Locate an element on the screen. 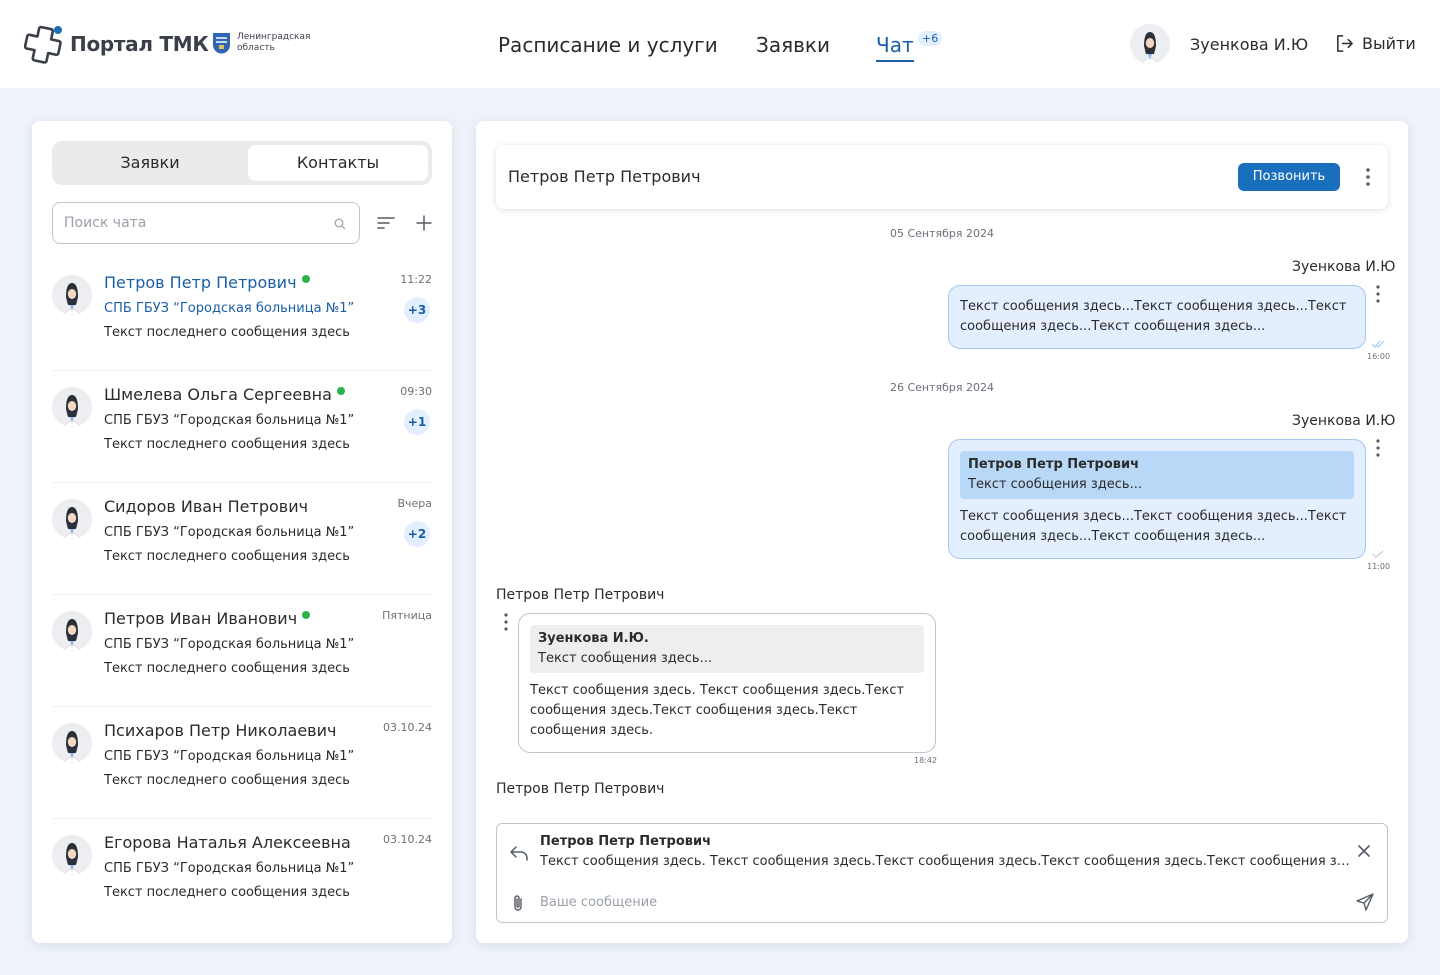 Image resolution: width=1440 pixels, height=975 pixels. send-icon is located at coordinates (1365, 902).